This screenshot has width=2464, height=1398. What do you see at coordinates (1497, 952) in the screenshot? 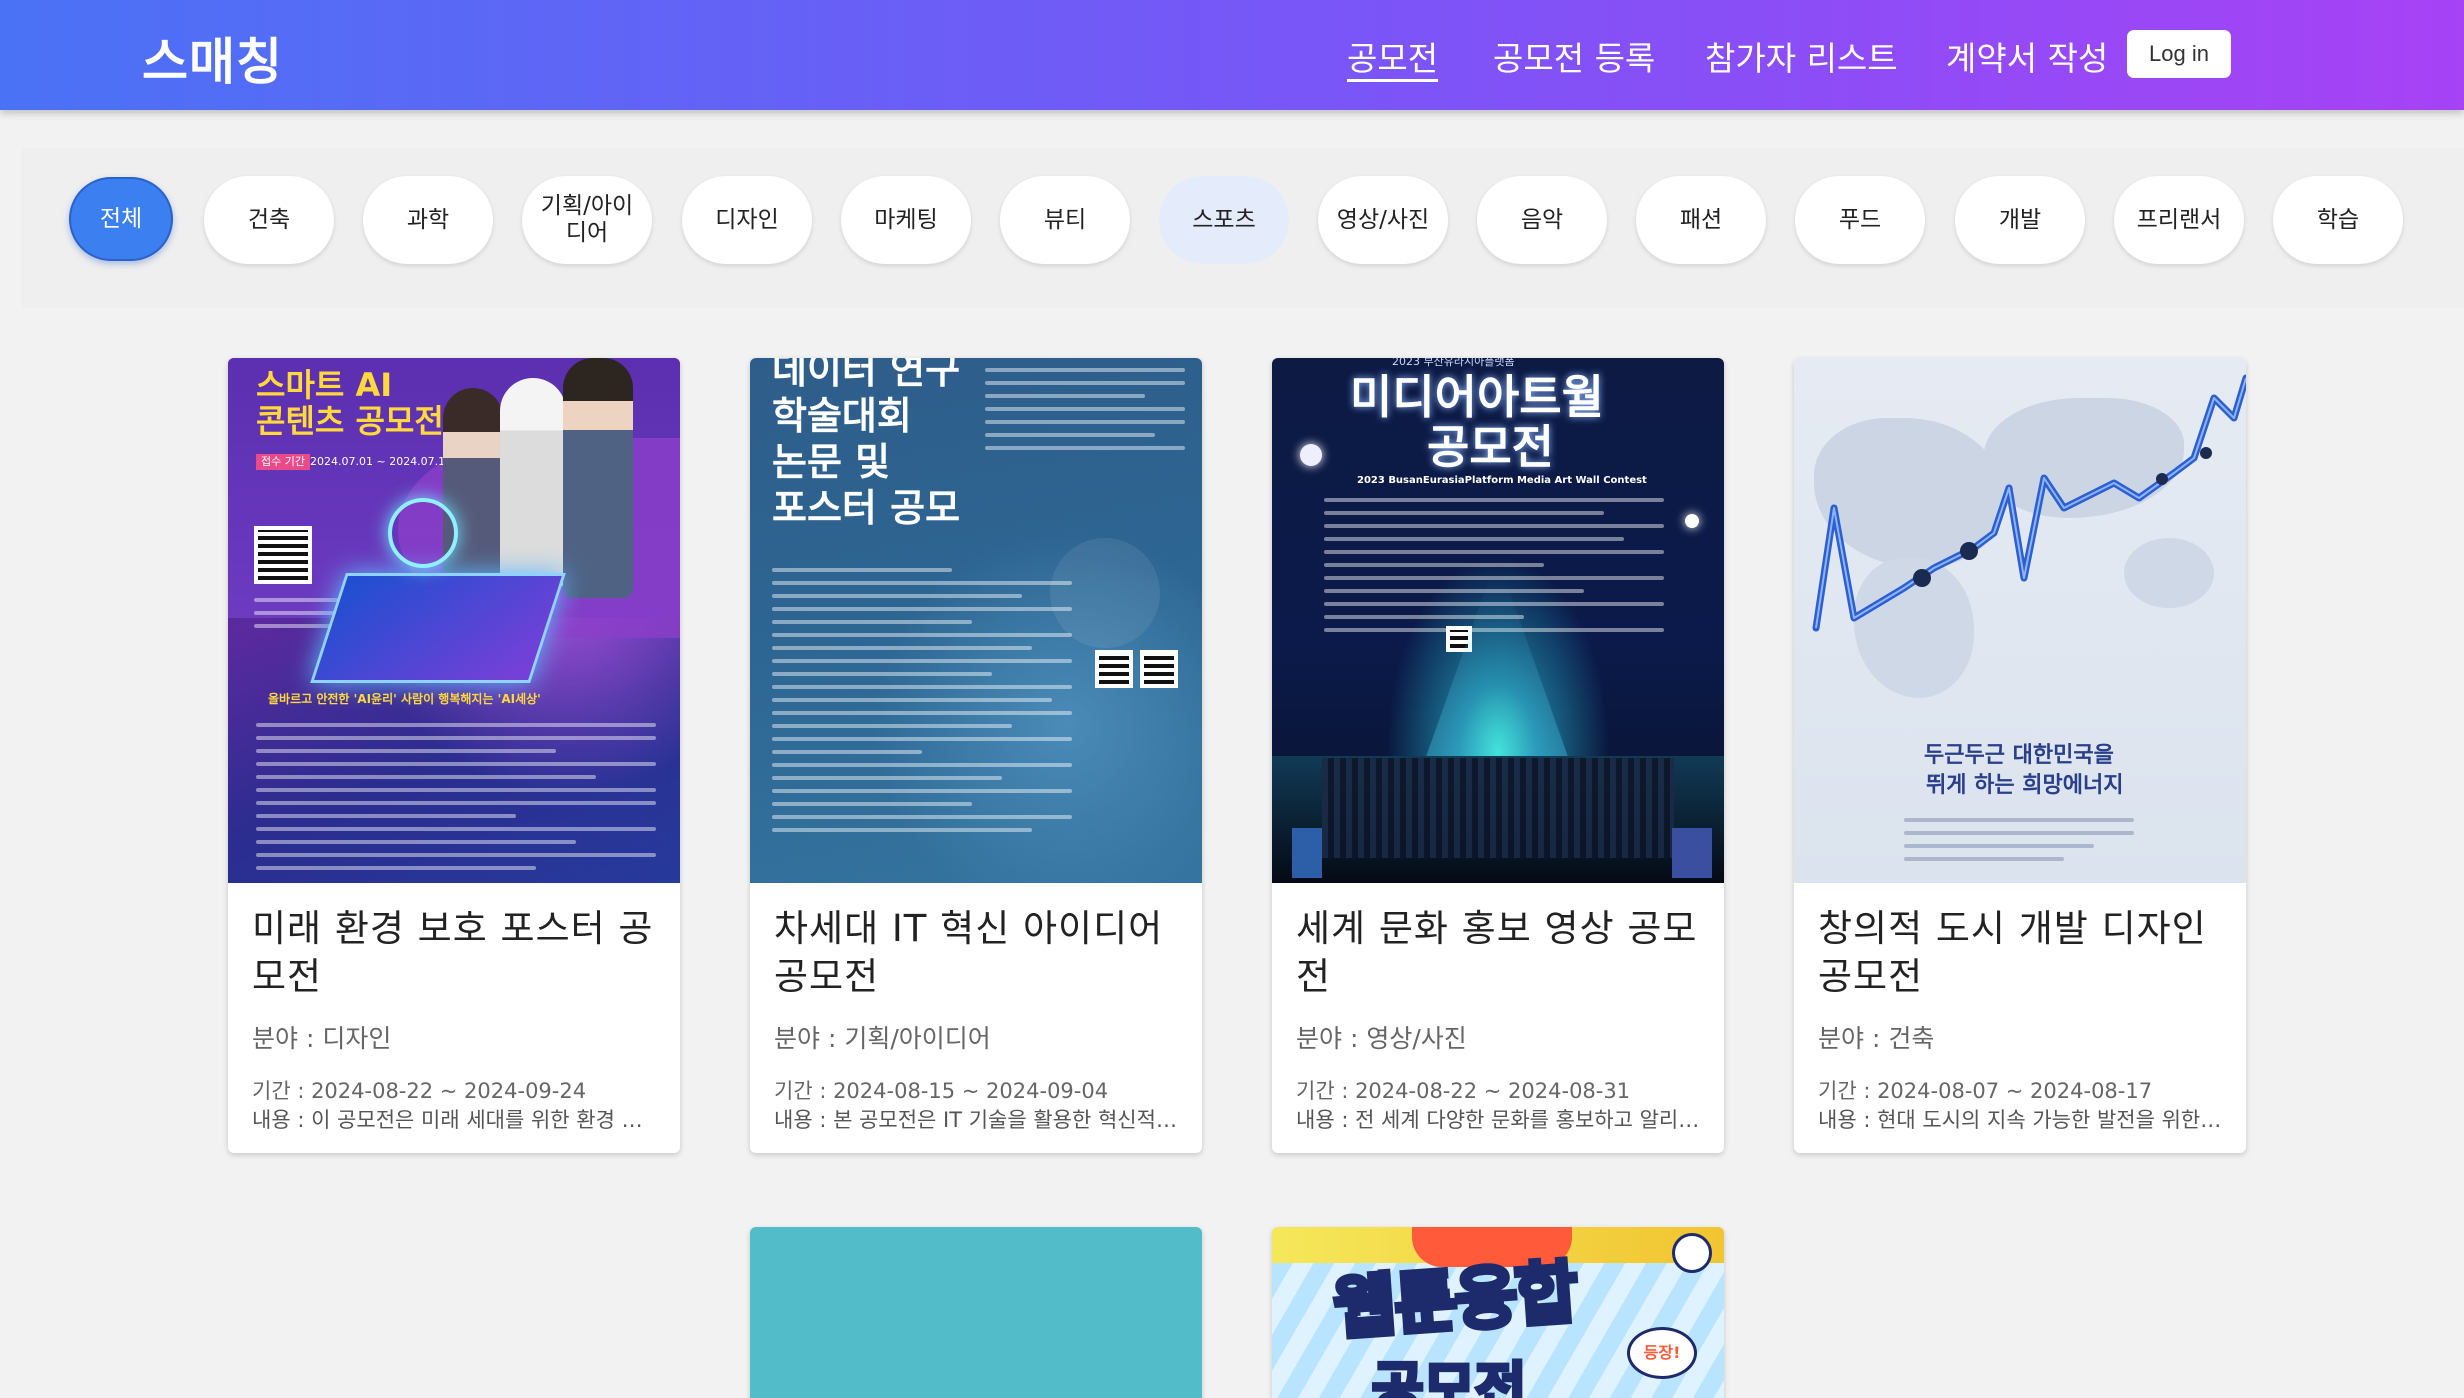
I see `contest-title: 세계 문화 홍보 영상 공모전` at bounding box center [1497, 952].